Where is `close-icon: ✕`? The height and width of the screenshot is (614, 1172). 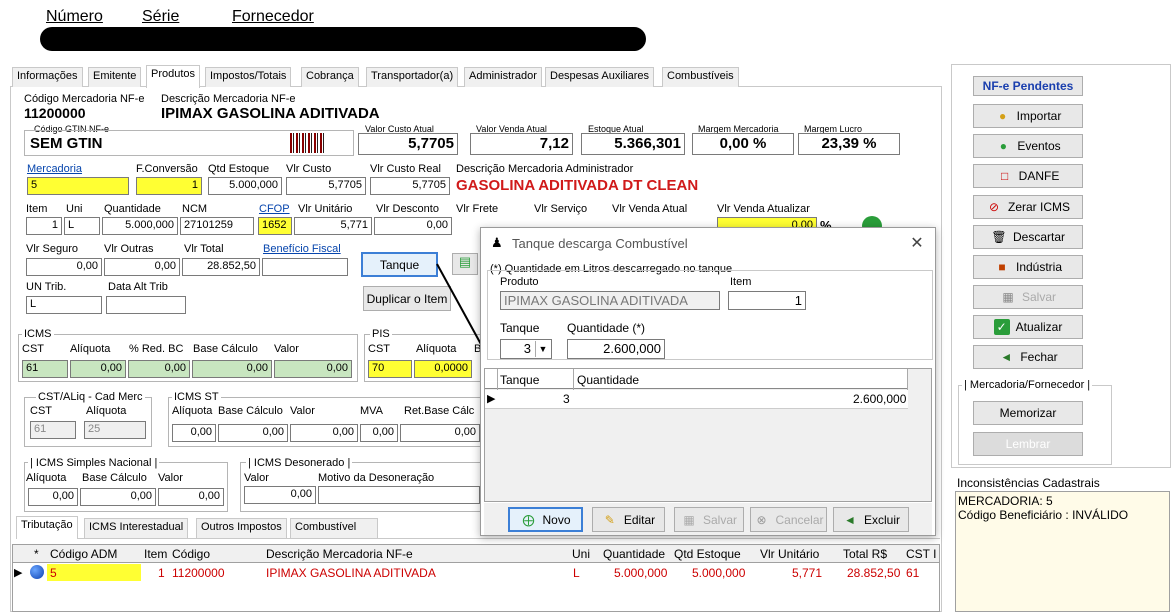 close-icon: ✕ is located at coordinates (917, 242).